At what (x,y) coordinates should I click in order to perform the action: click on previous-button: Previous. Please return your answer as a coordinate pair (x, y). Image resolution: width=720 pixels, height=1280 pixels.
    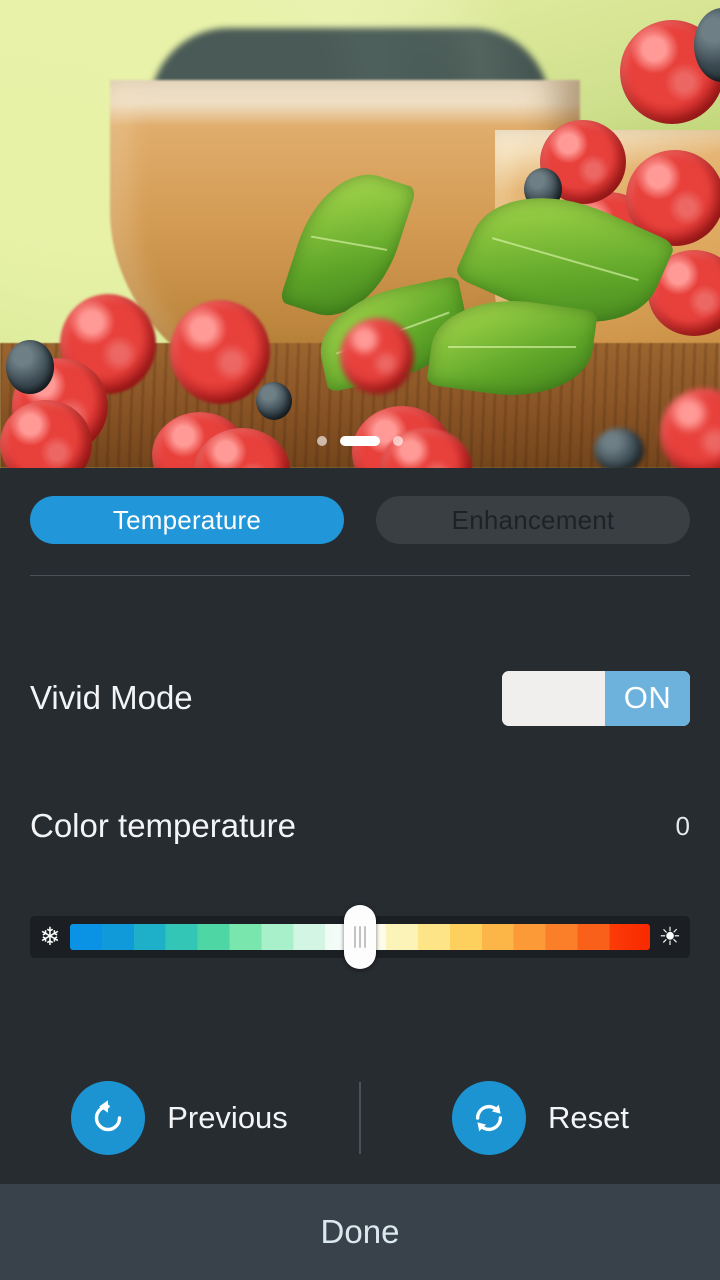
    Looking at the image, I should click on (179, 1118).